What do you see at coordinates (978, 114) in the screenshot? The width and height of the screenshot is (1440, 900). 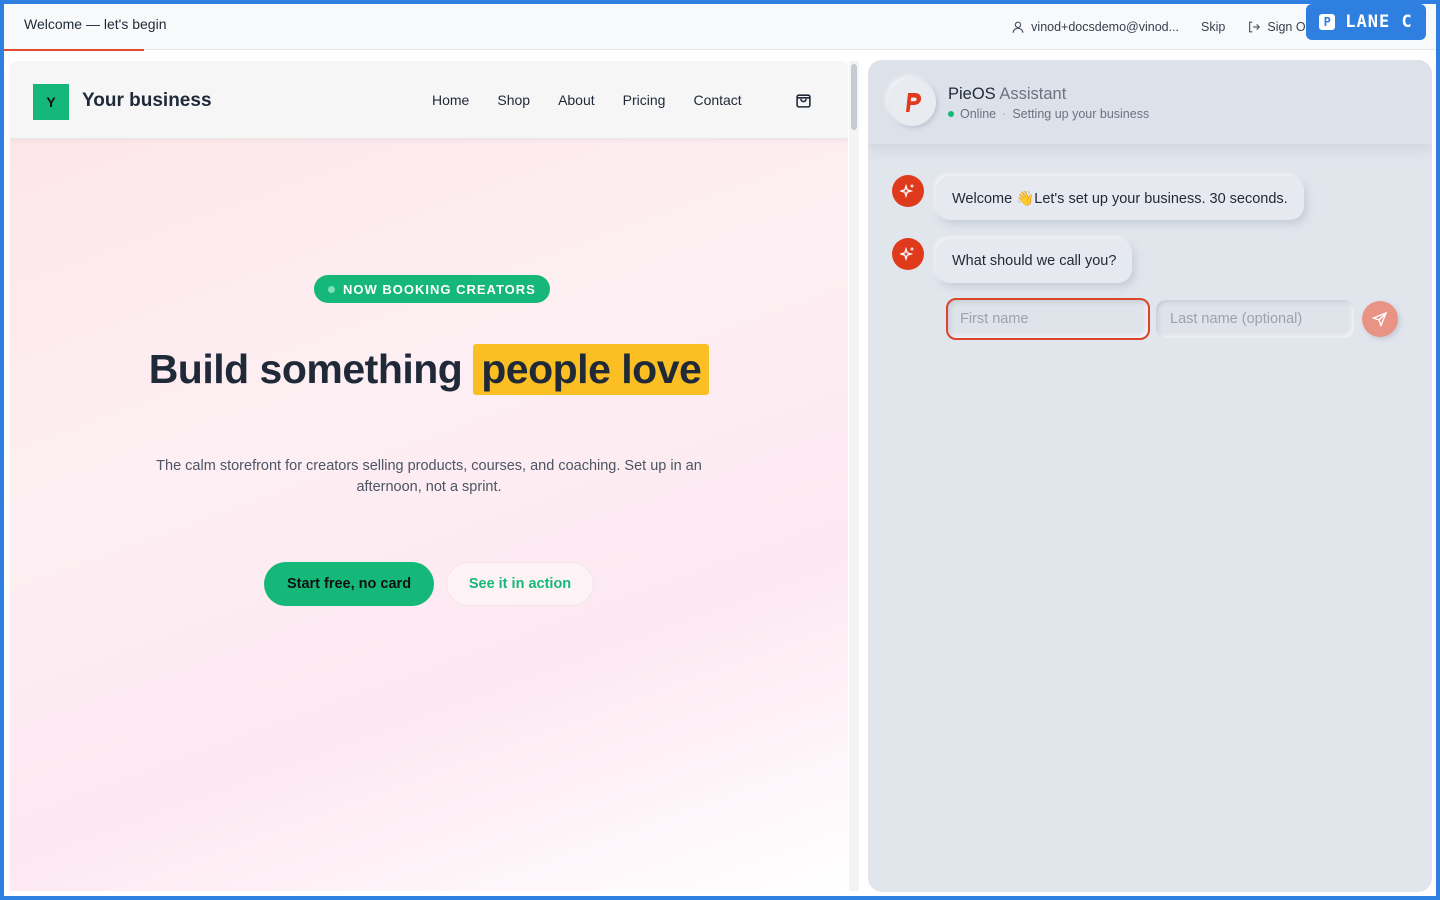 I see `status-text: Online` at bounding box center [978, 114].